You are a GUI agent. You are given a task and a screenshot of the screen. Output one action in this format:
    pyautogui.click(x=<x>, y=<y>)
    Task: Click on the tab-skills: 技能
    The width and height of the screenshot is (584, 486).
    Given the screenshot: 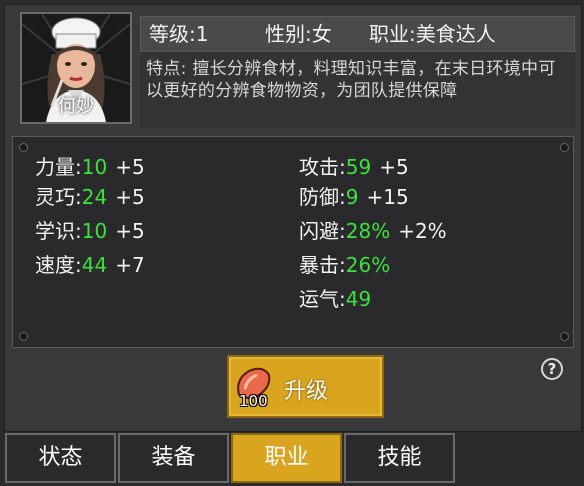 What is the action you would take?
    pyautogui.click(x=399, y=458)
    